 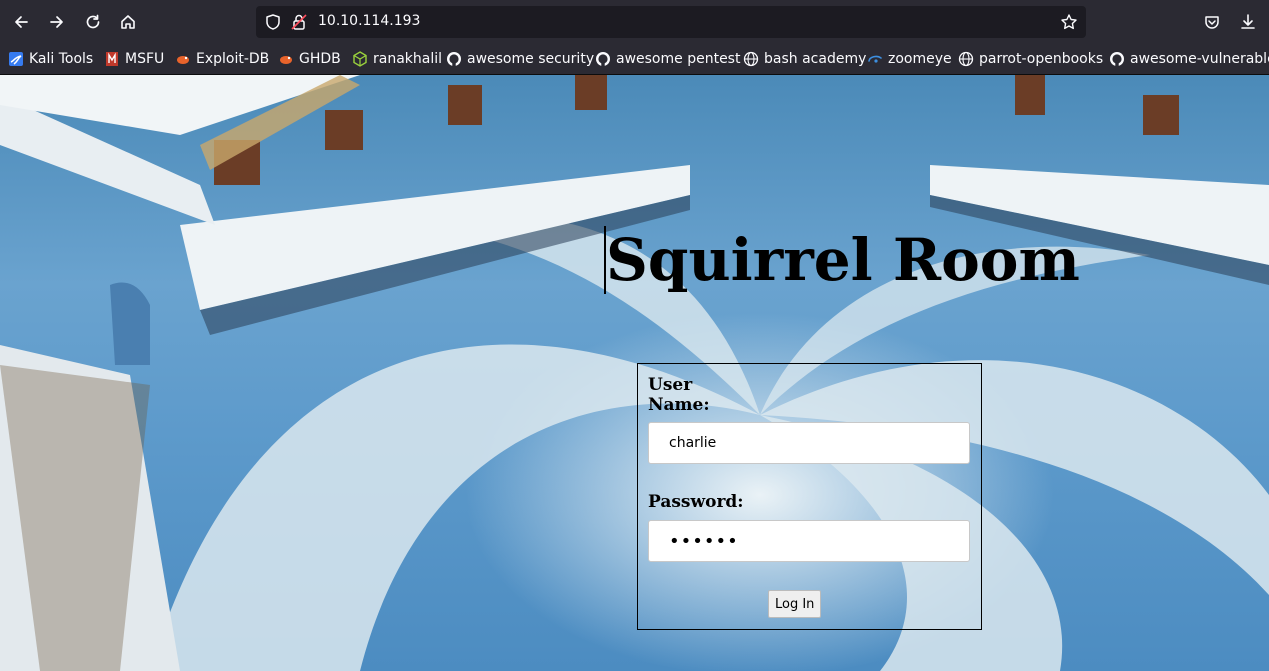 What do you see at coordinates (16, 59) in the screenshot?
I see `kali-dragon-icon` at bounding box center [16, 59].